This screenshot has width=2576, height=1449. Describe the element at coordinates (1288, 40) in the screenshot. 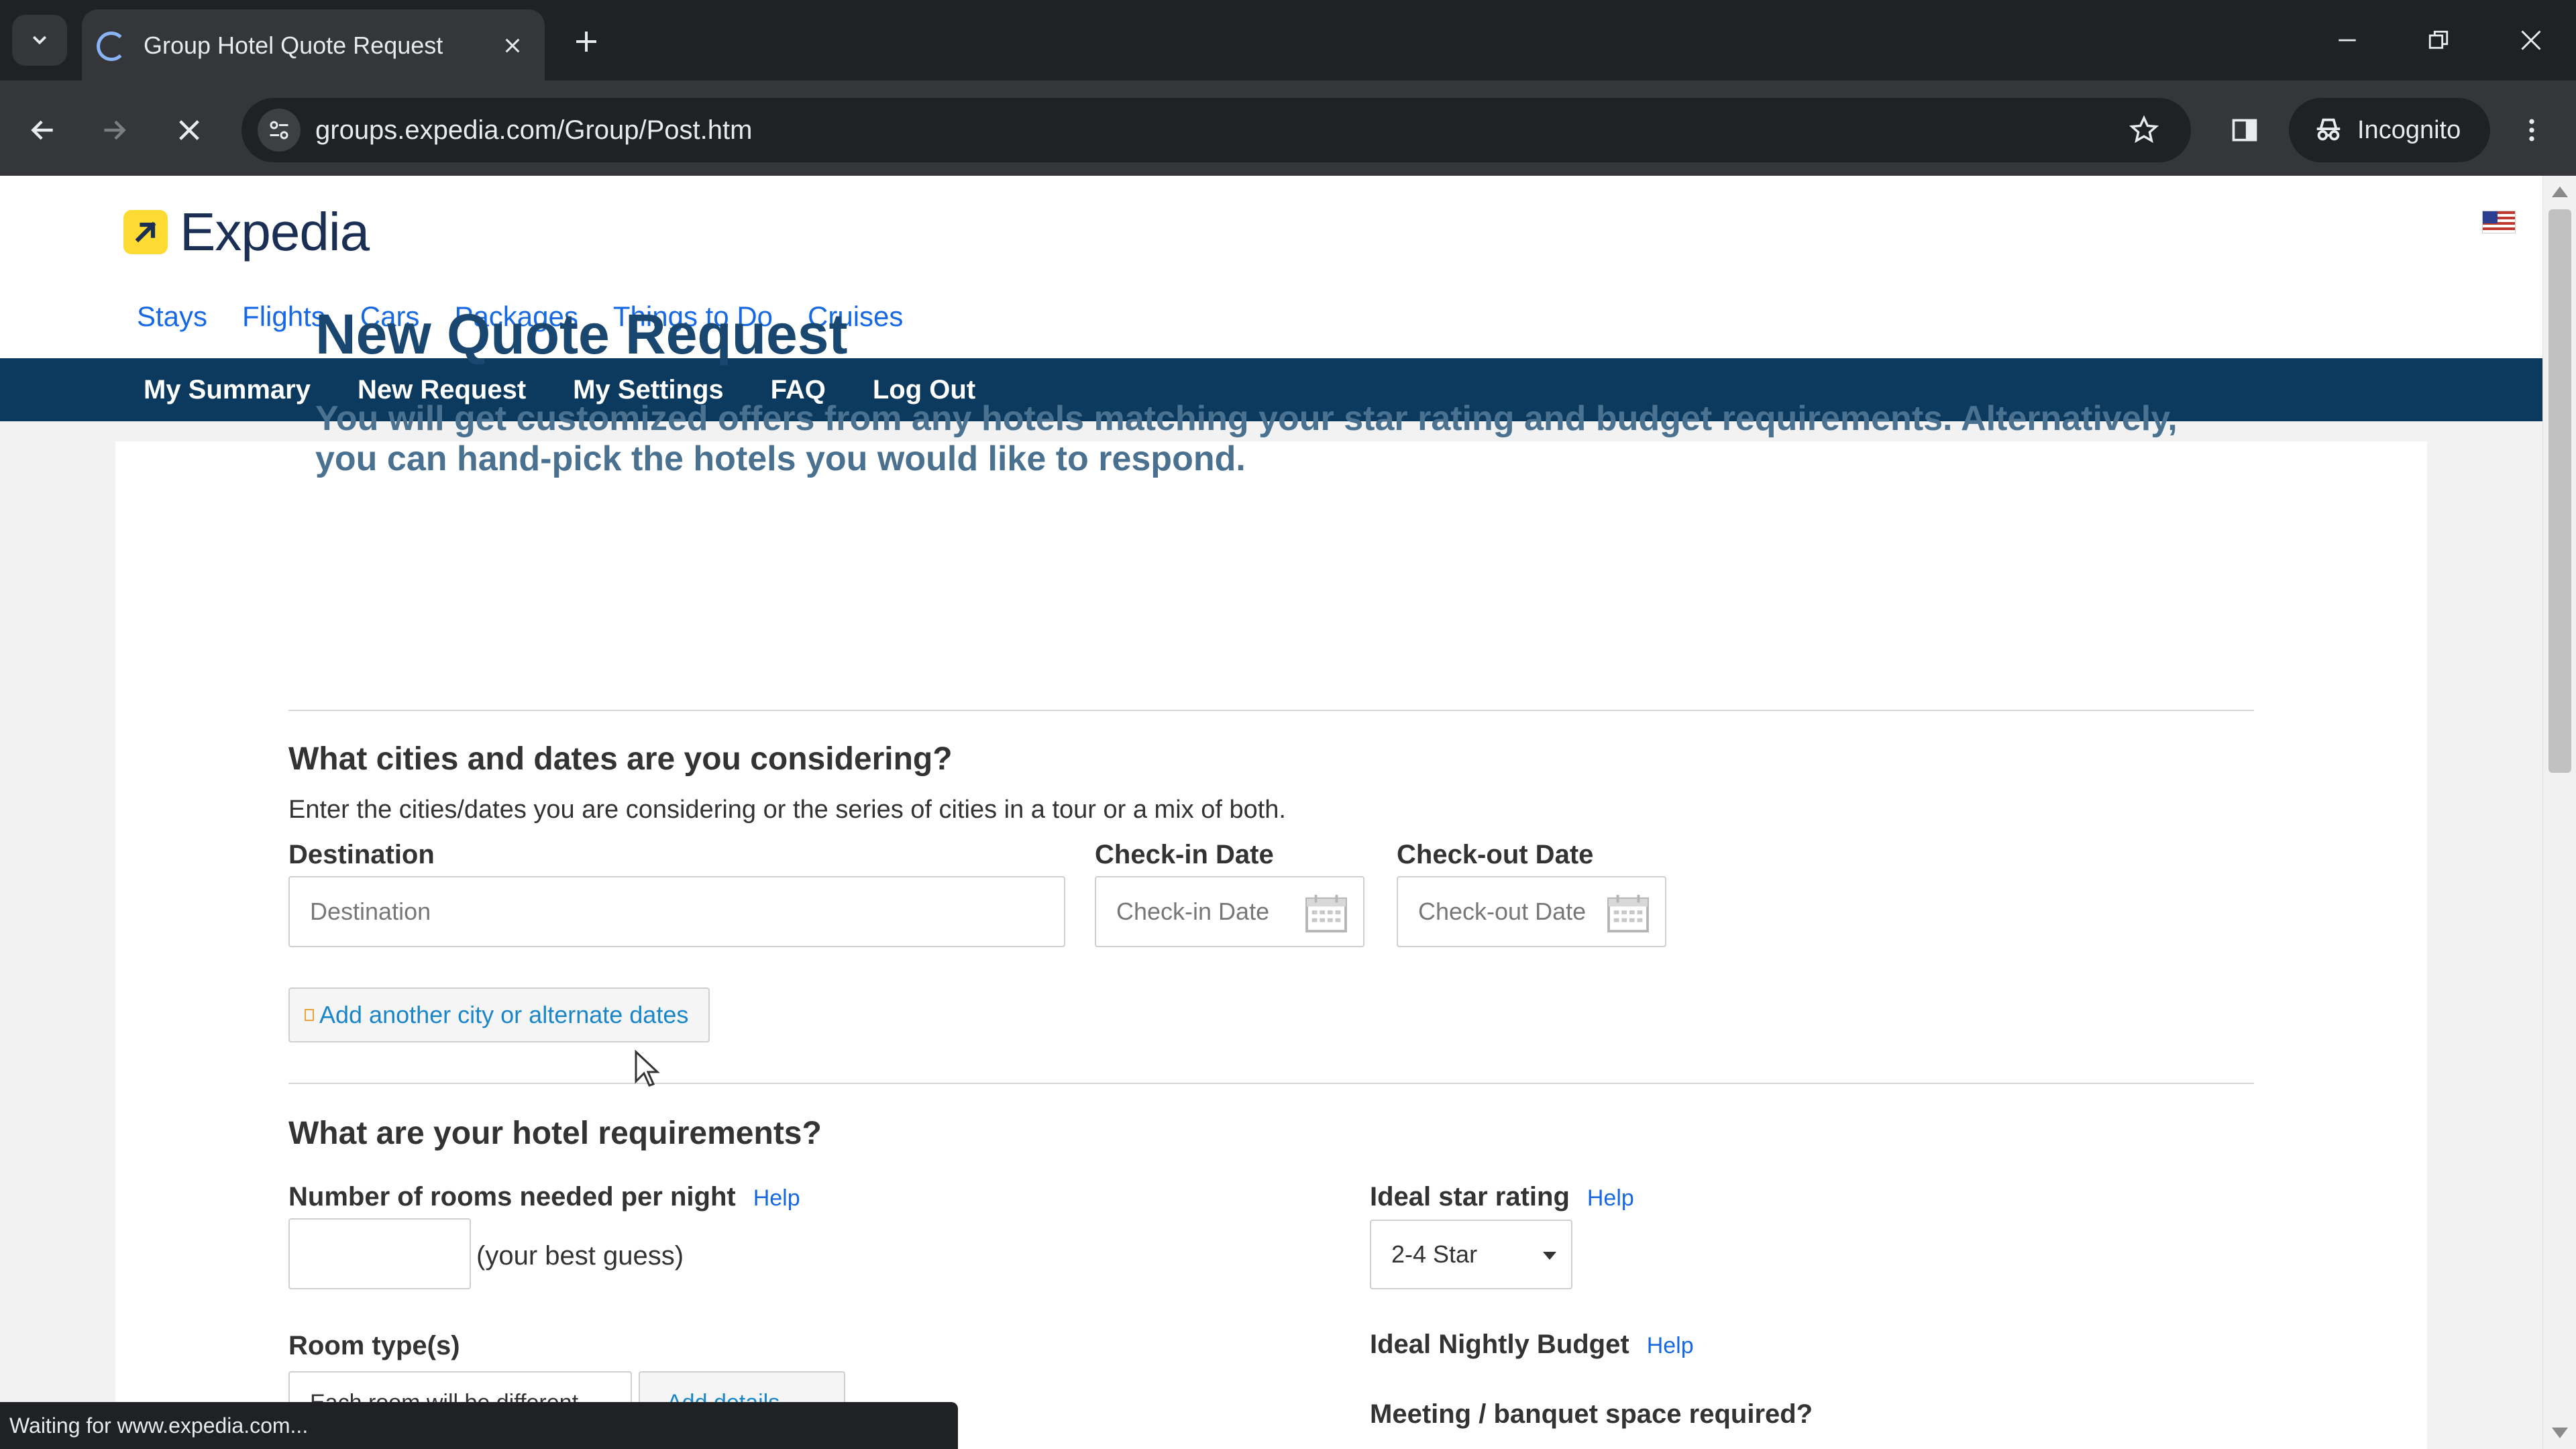

I see `tab-strip: Group Hotel Quote Request` at that location.